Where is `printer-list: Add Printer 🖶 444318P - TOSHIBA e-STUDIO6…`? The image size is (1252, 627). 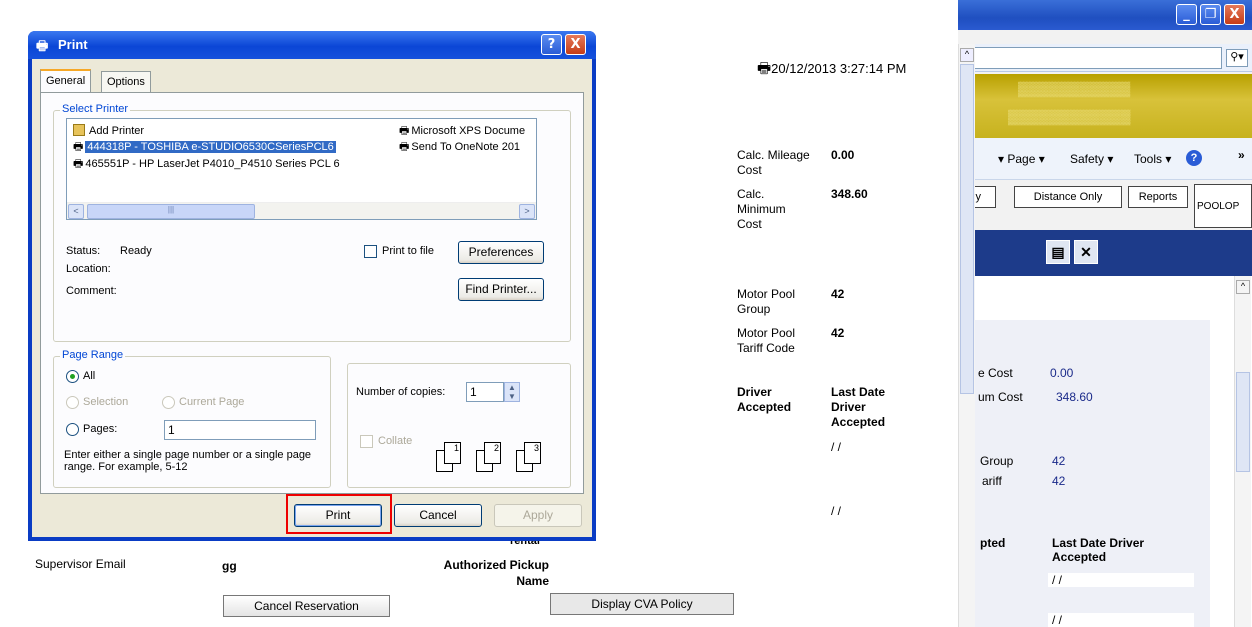
printer-list: Add Printer 🖶 444318P - TOSHIBA e-STUDIO6… is located at coordinates (301, 169).